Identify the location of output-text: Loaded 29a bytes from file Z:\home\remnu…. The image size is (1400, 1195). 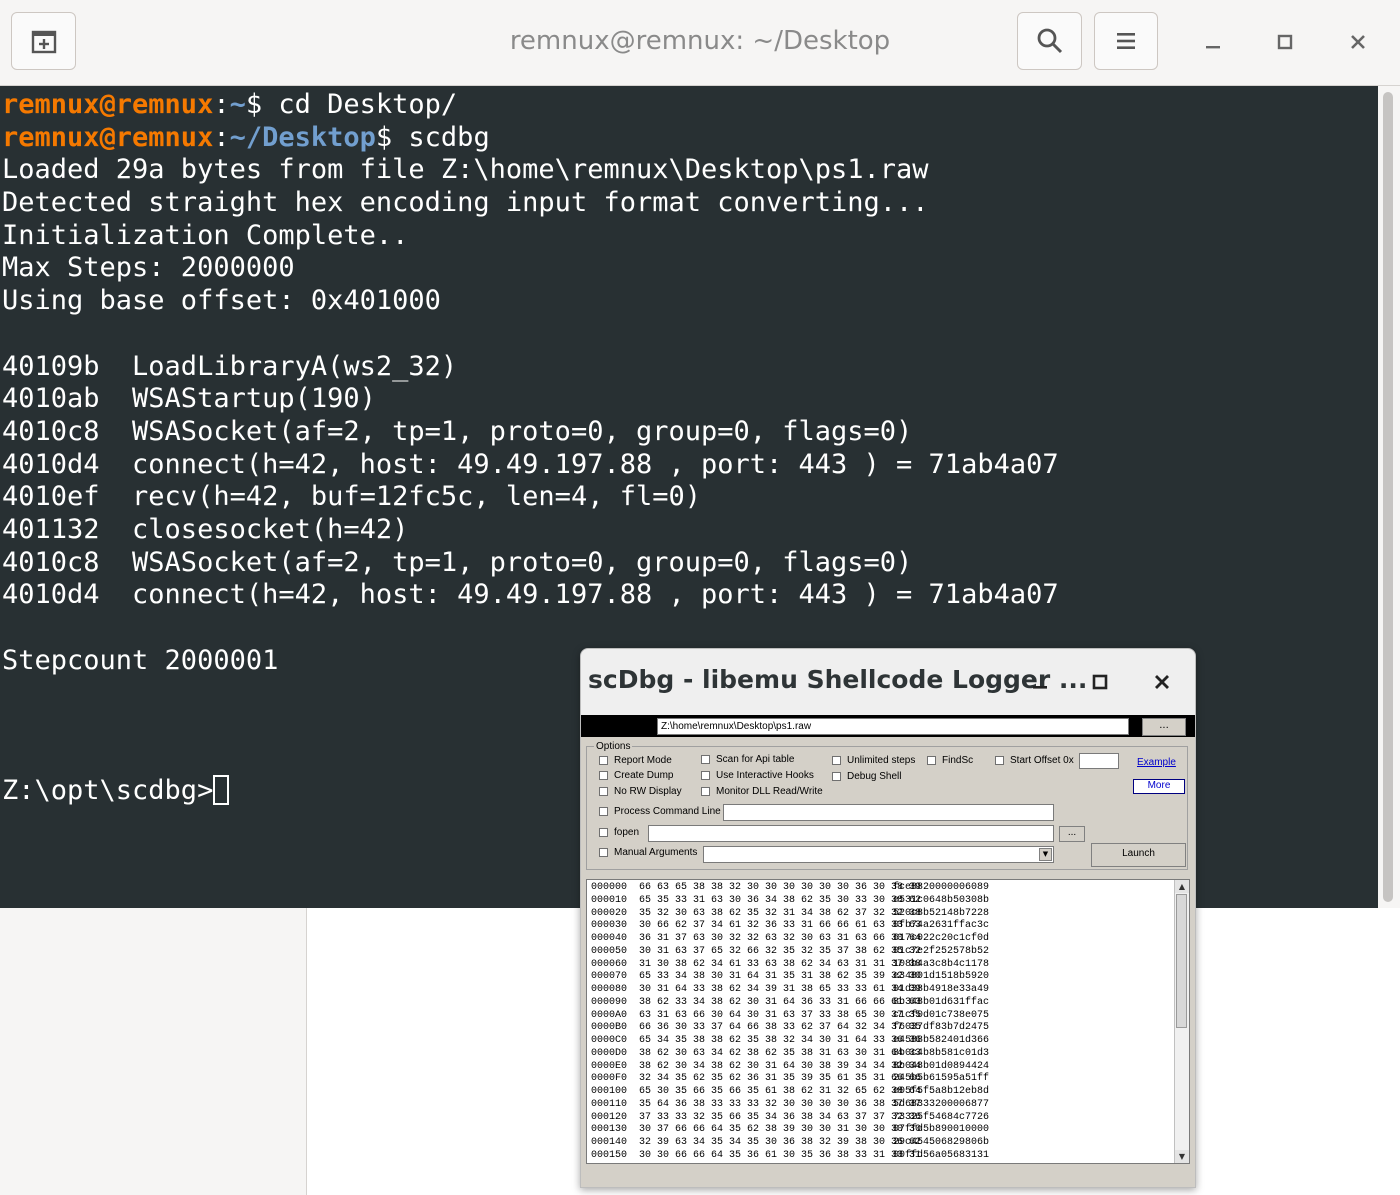
(465, 170).